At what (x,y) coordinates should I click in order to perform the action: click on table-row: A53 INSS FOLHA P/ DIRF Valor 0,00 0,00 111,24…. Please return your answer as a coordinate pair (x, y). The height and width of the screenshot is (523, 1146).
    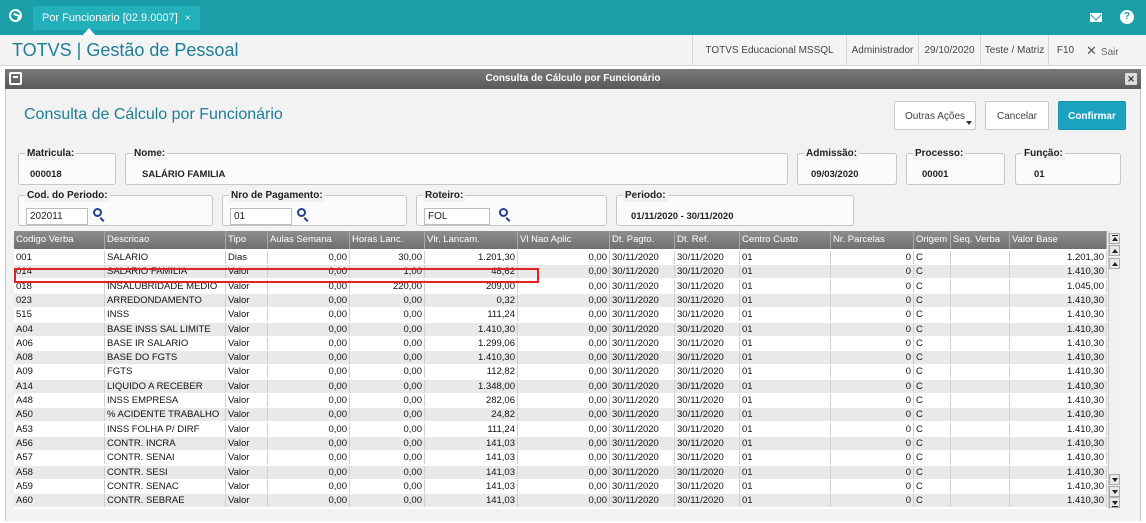
    Looking at the image, I should click on (560, 429).